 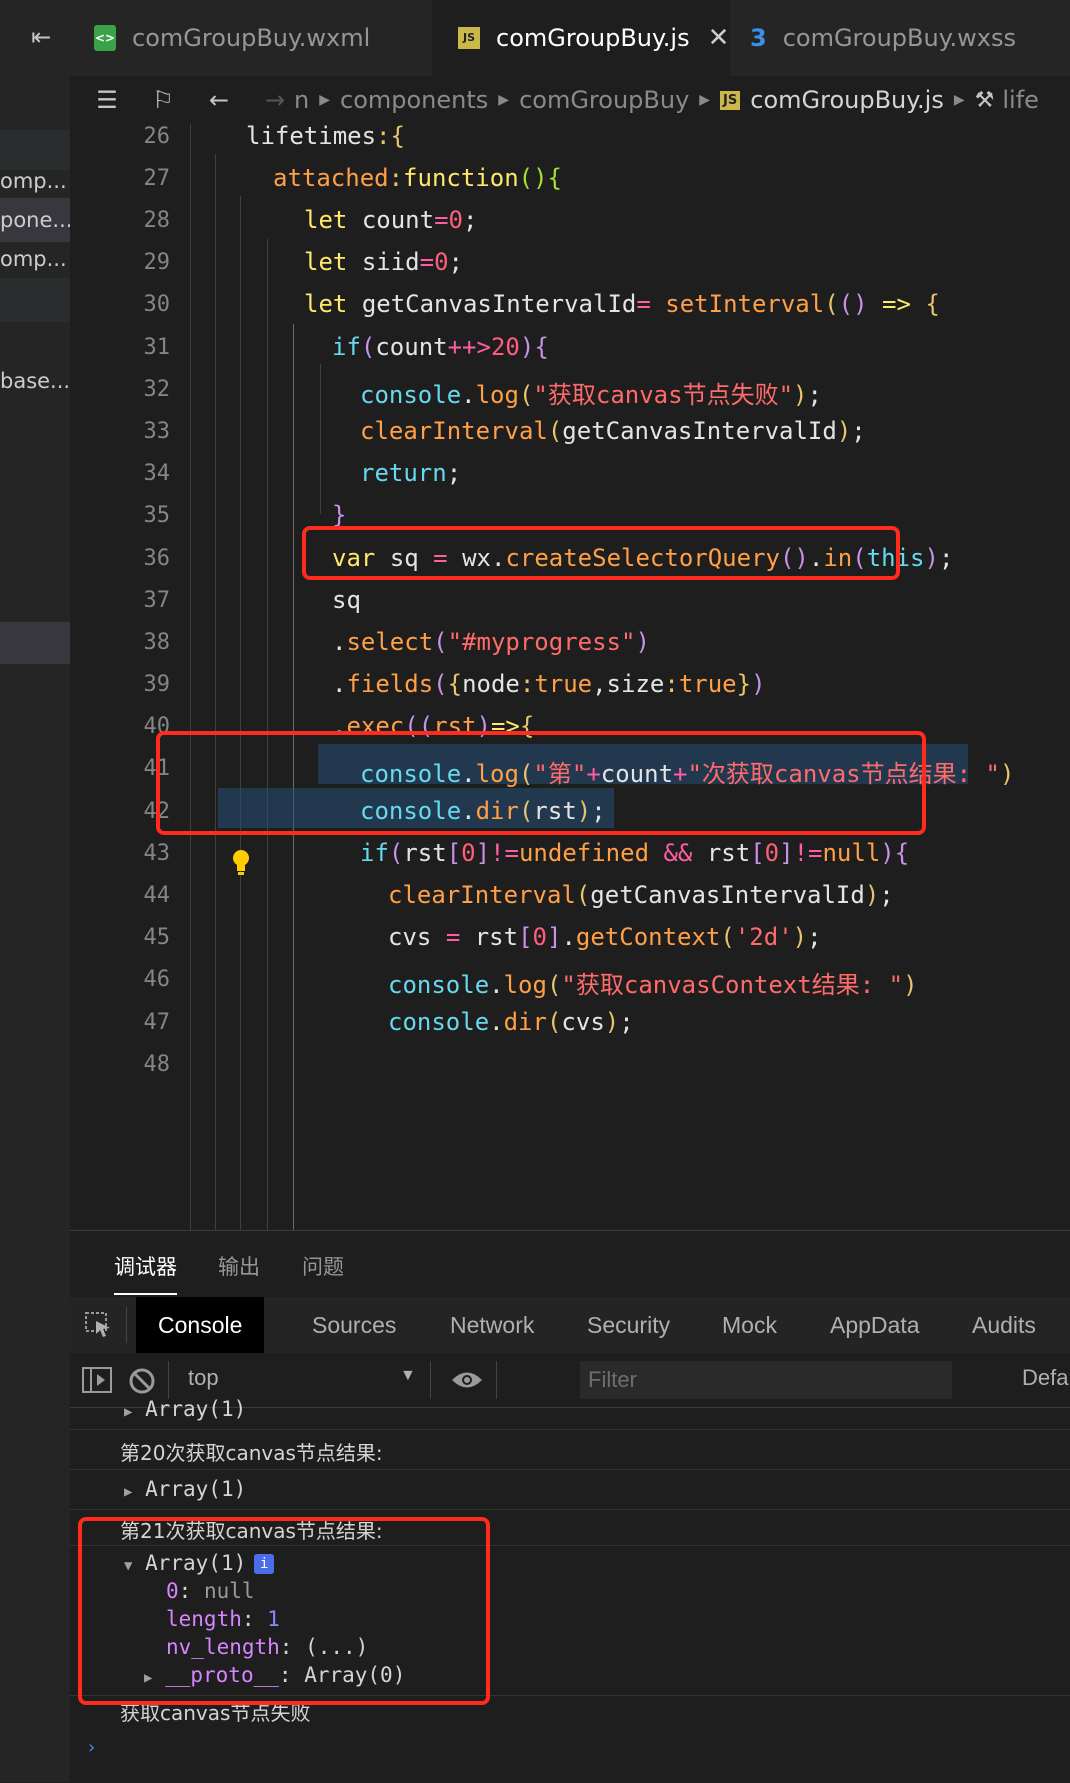 I want to click on line-number: 38, so click(x=157, y=642).